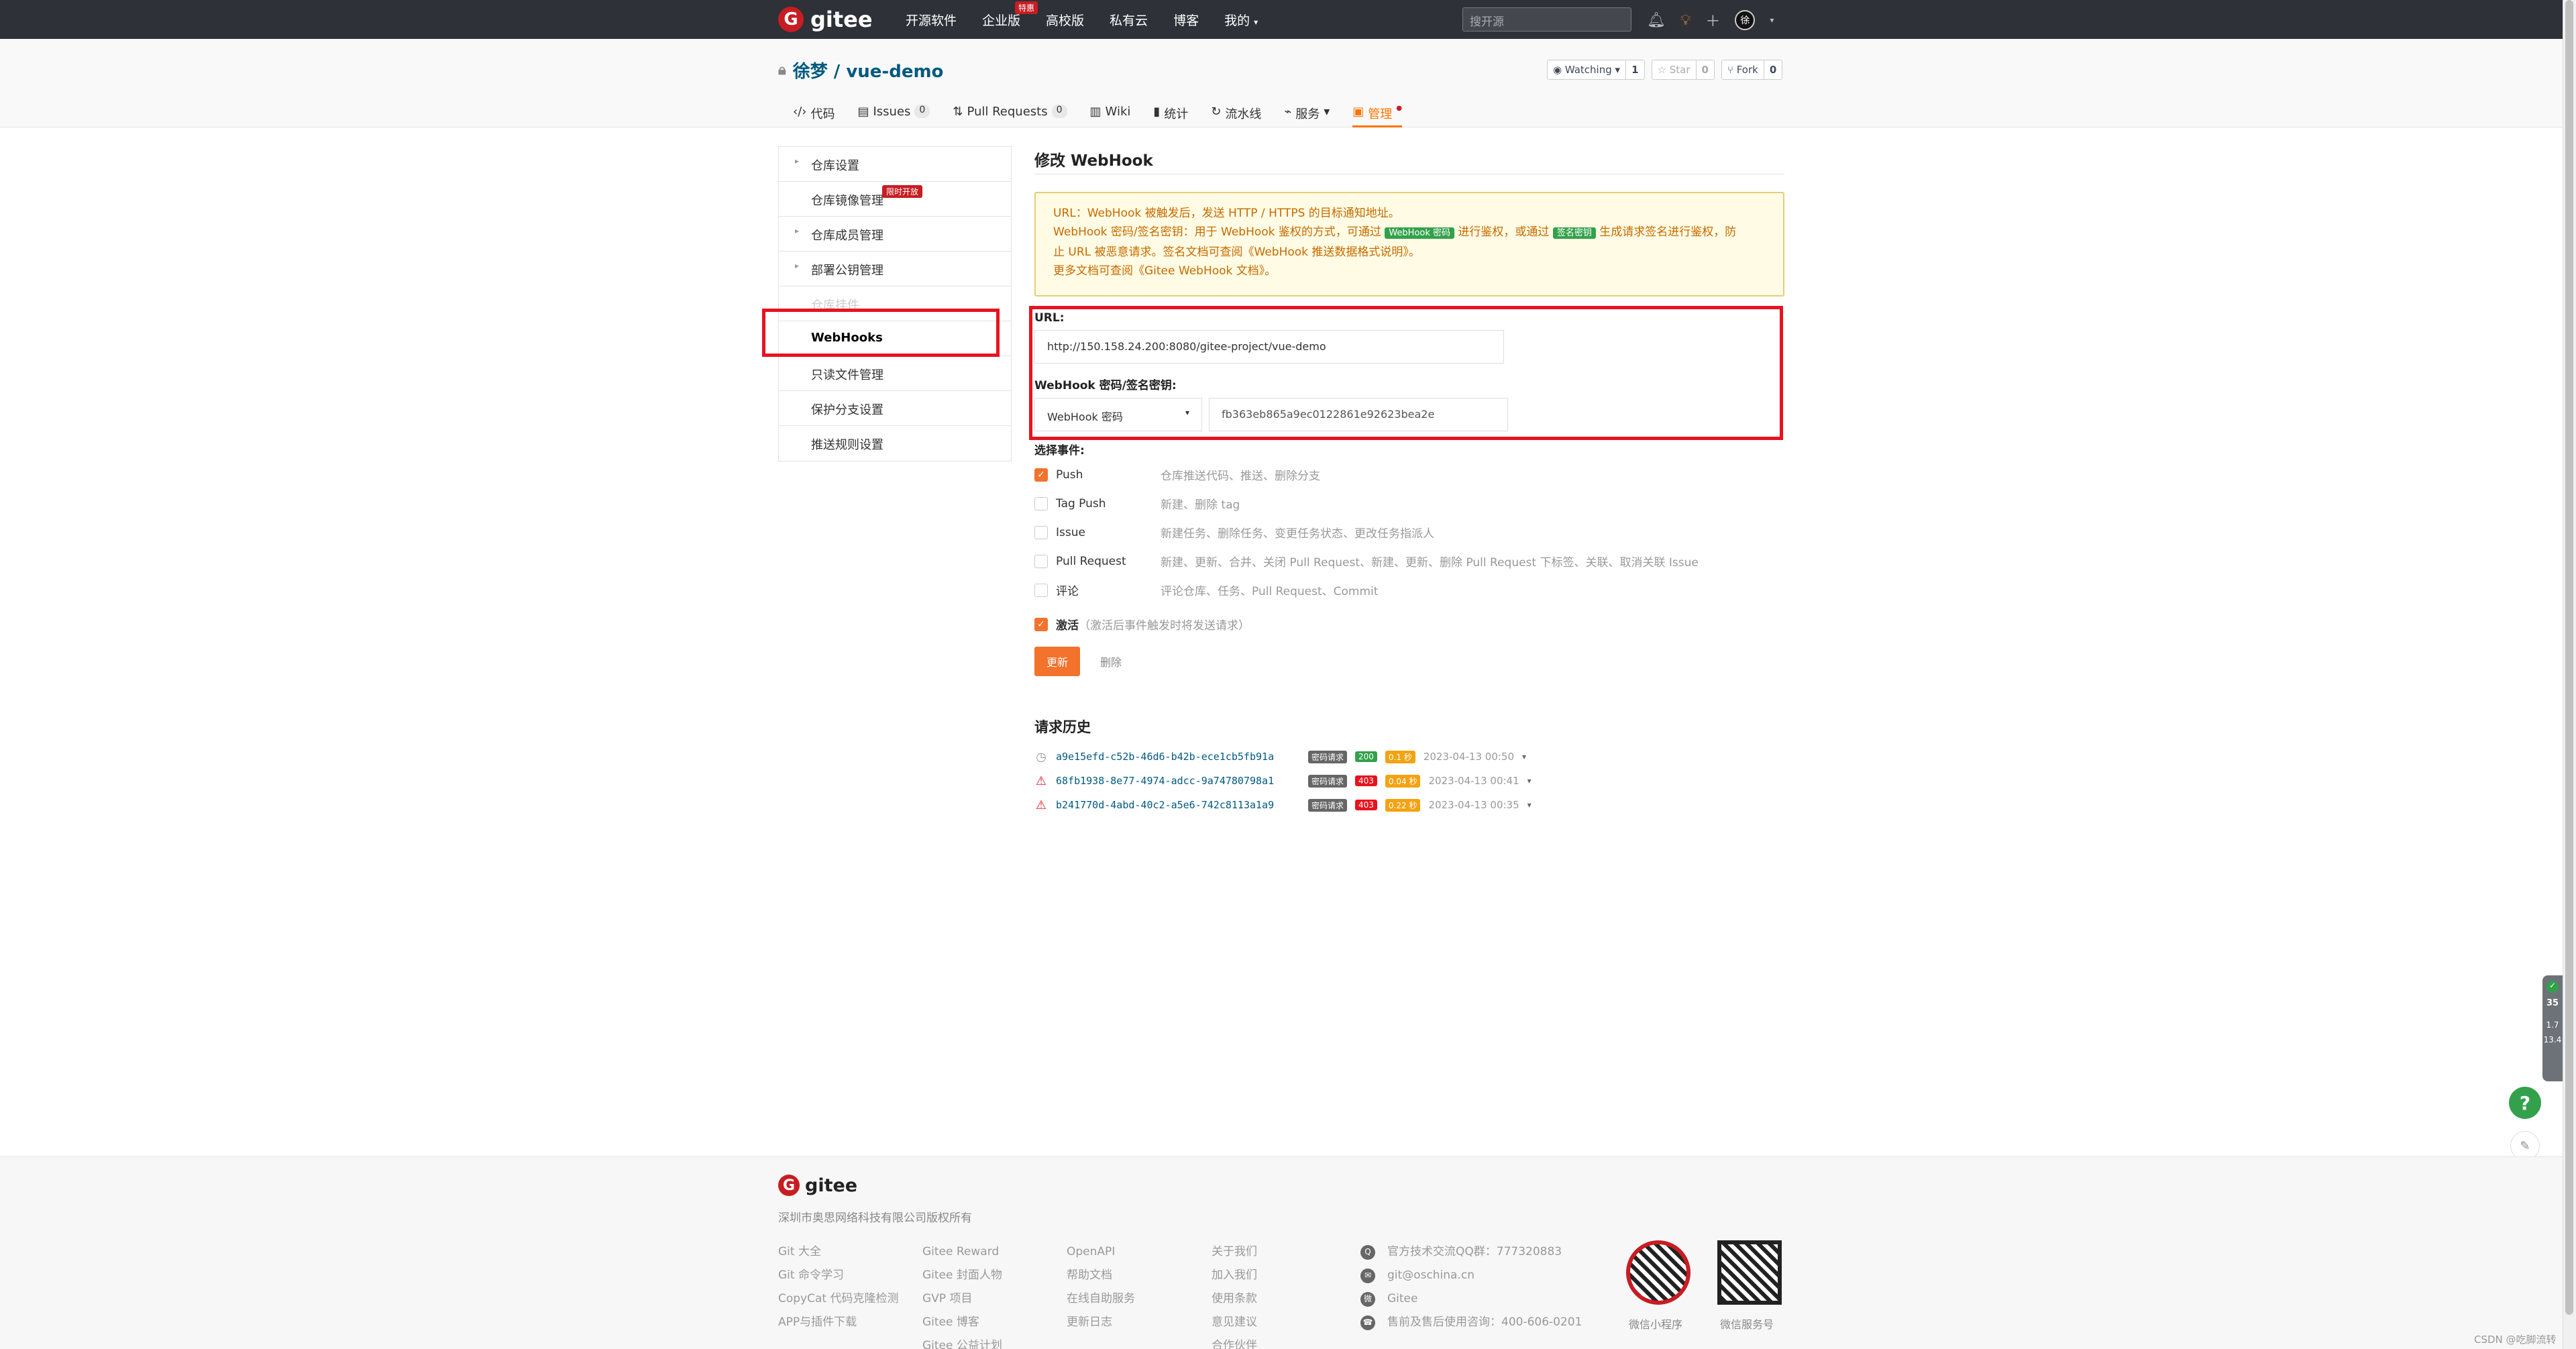  I want to click on tab-issues: ▤ Issues 0, so click(893, 112).